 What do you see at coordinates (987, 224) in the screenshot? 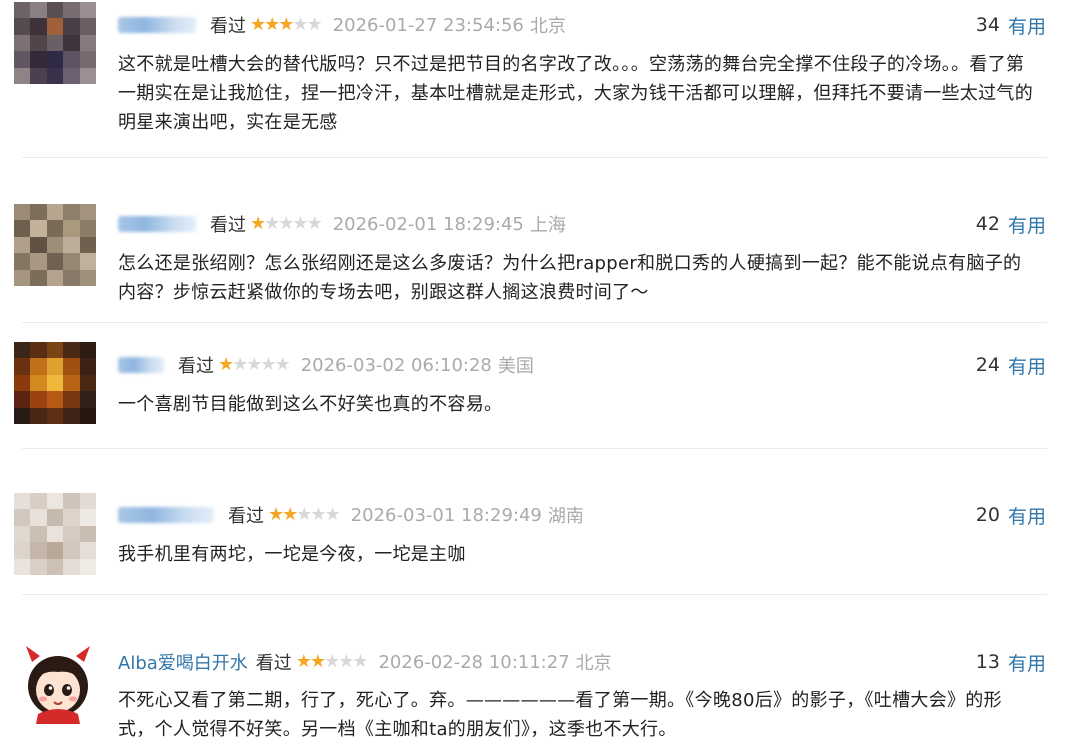
I see `vote-count: 42` at bounding box center [987, 224].